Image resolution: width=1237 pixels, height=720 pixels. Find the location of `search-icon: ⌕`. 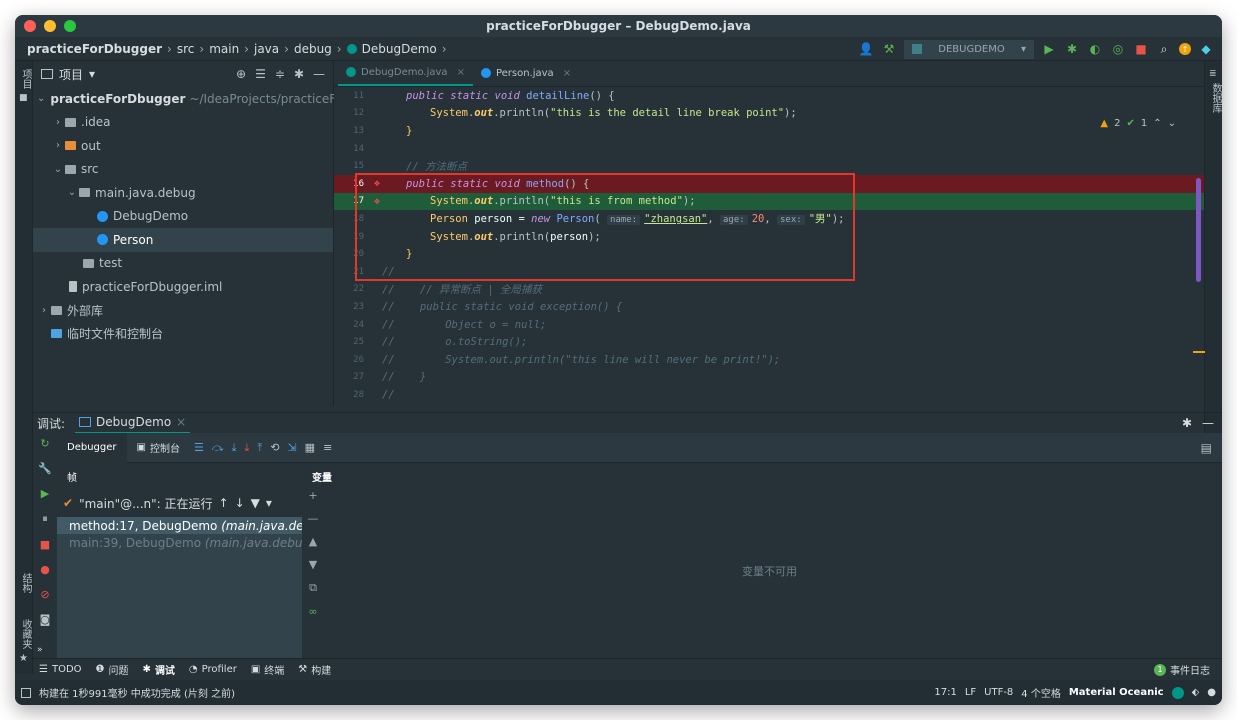

search-icon: ⌕ is located at coordinates (1164, 49).